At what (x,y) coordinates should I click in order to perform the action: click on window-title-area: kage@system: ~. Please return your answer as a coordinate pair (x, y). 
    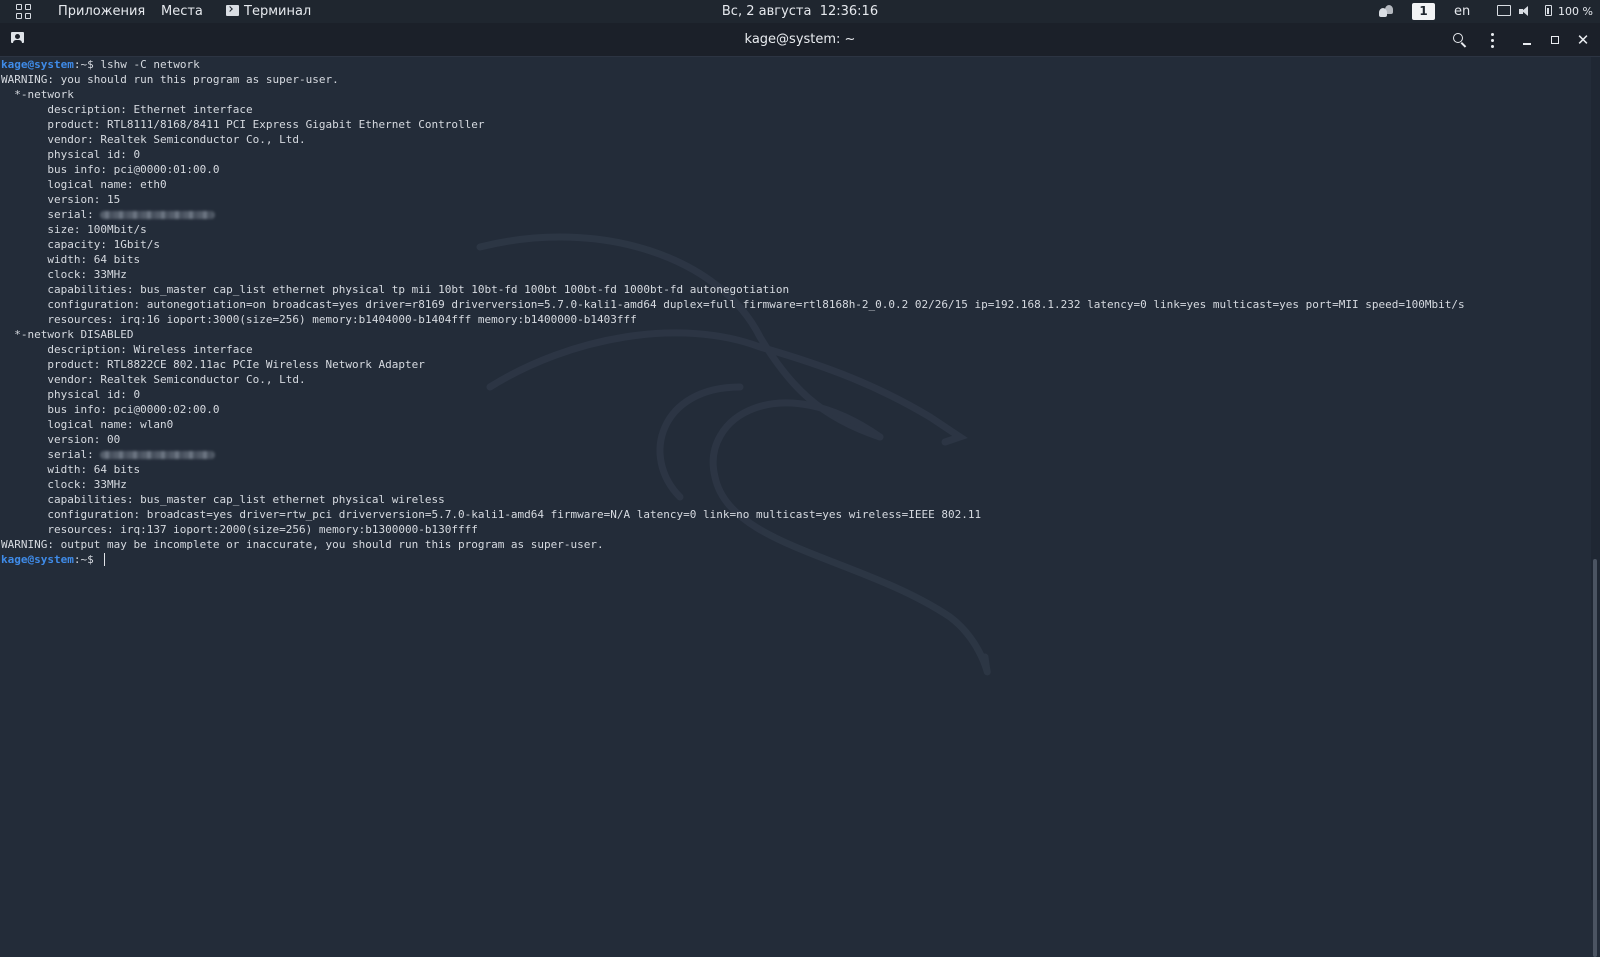
    Looking at the image, I should click on (800, 39).